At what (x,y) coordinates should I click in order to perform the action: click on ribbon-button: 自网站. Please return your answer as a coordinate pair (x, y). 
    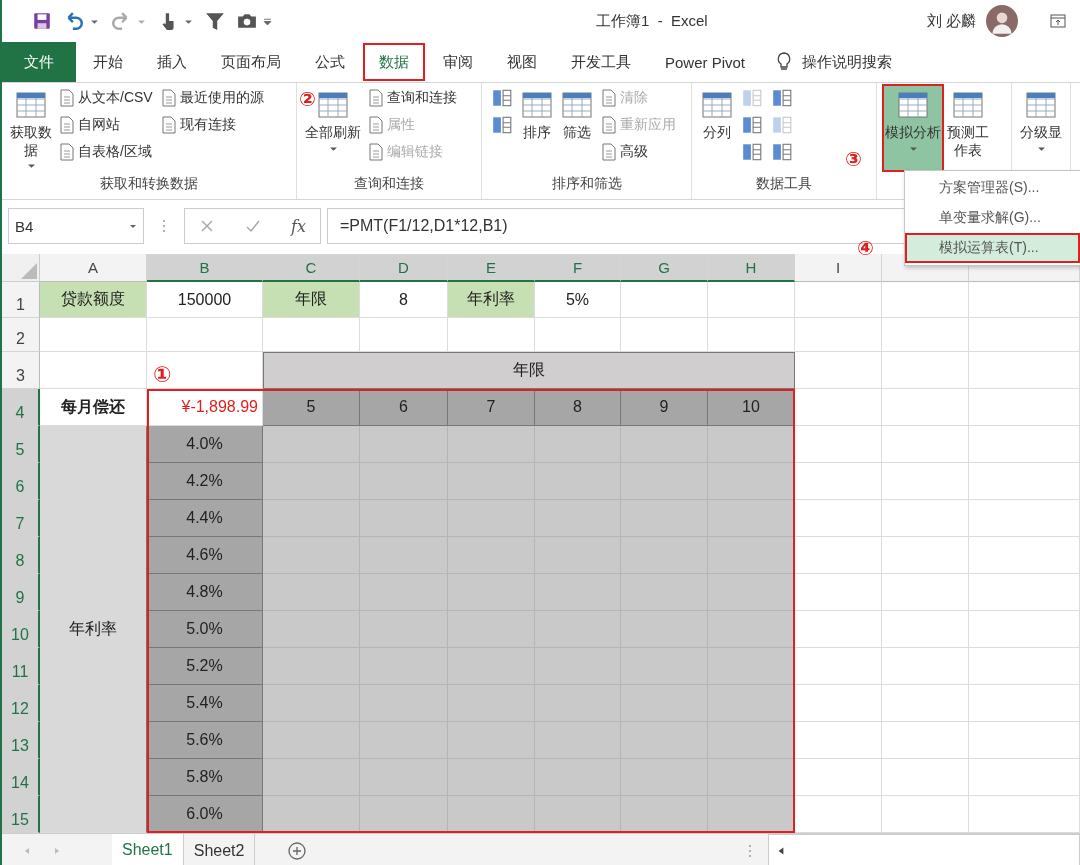
    Looking at the image, I should click on (106, 125).